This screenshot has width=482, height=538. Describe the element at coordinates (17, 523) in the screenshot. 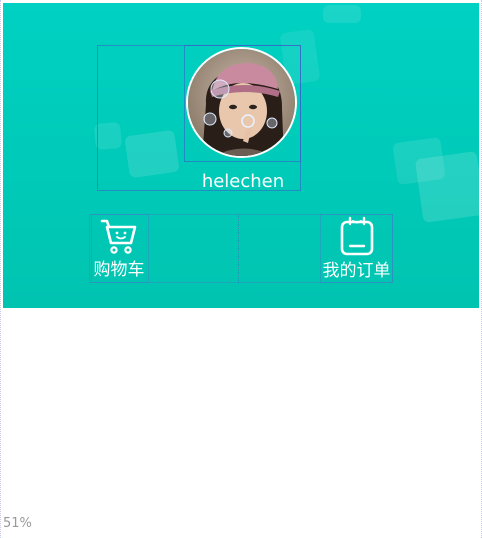

I see `zoom-level: 51%` at that location.